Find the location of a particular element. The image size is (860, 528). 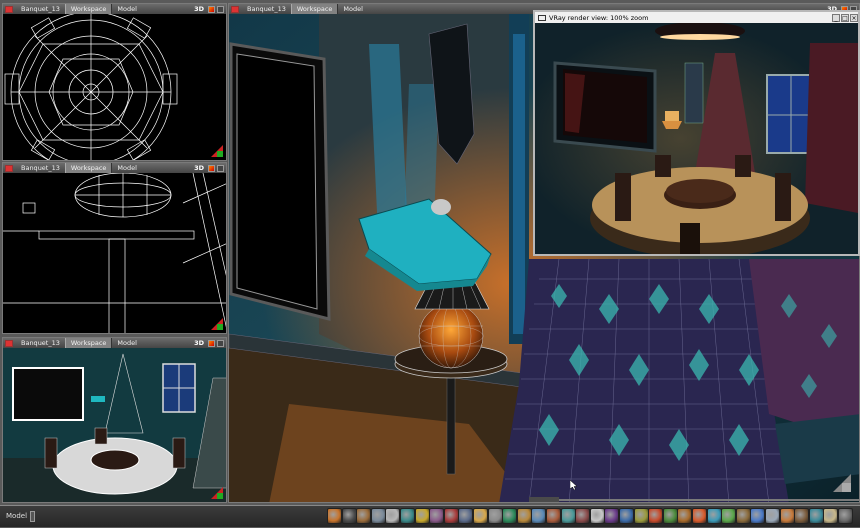

mouse-cursor-icon is located at coordinates (573, 485).